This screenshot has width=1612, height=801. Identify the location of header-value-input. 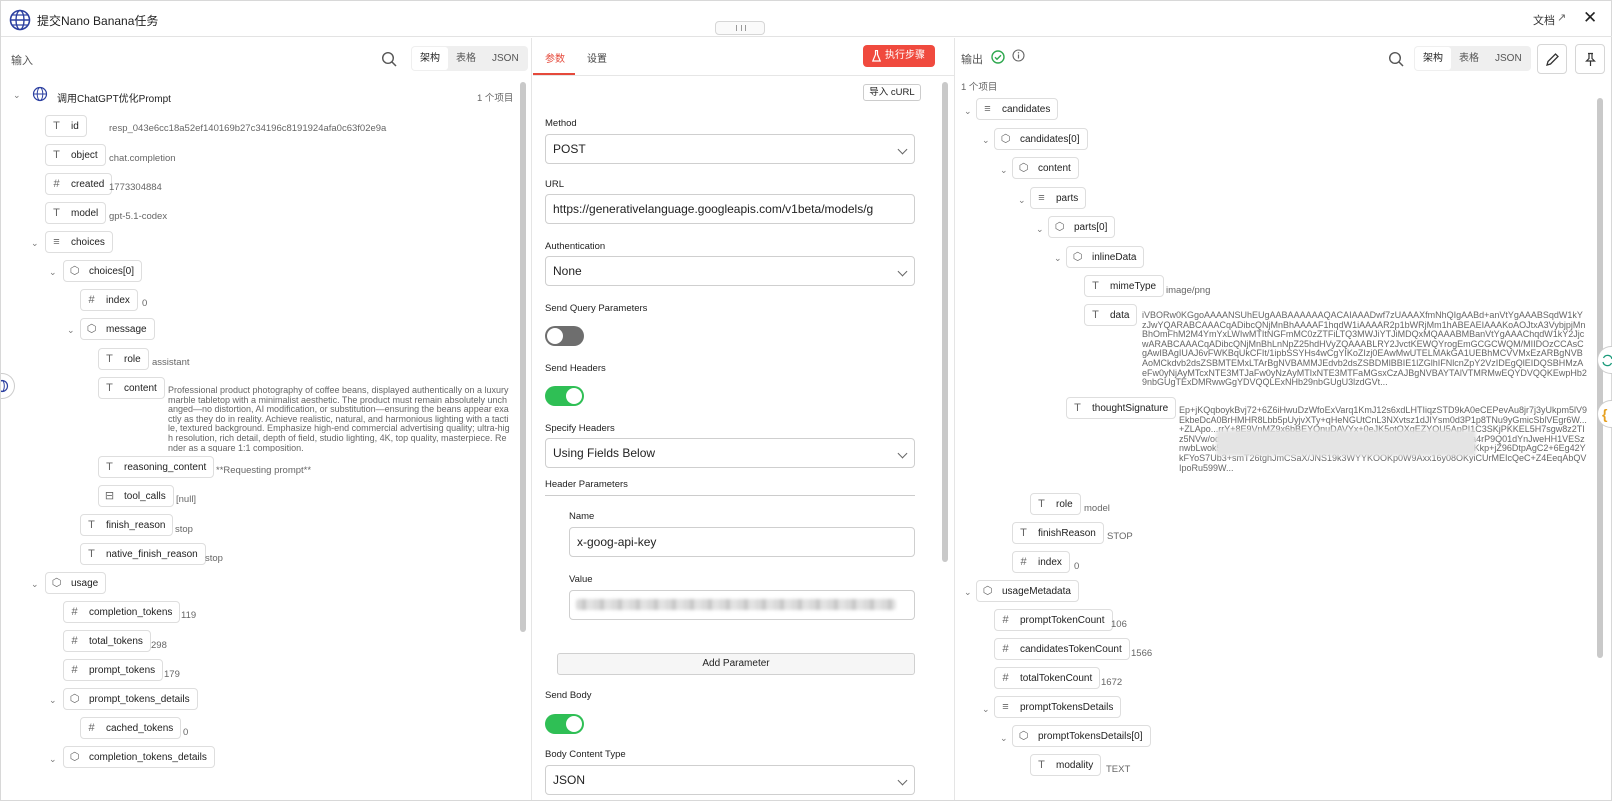
(742, 605).